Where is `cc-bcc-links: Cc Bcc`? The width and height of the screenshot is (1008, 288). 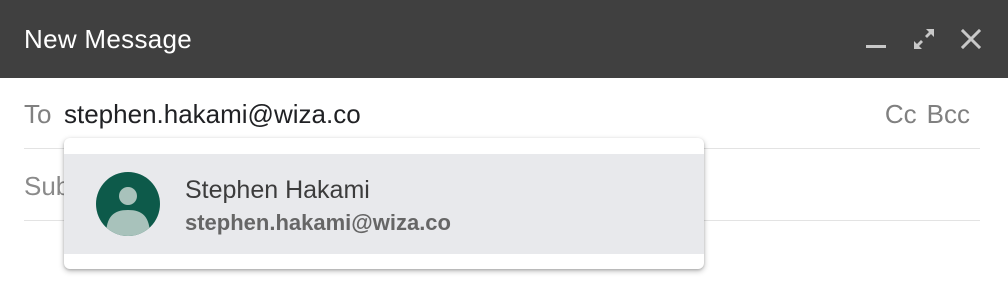 cc-bcc-links: Cc Bcc is located at coordinates (927, 114).